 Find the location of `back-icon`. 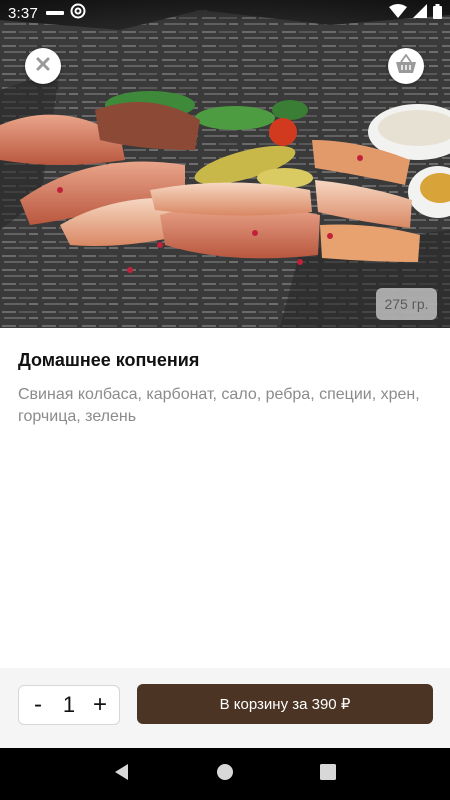

back-icon is located at coordinates (122, 774).